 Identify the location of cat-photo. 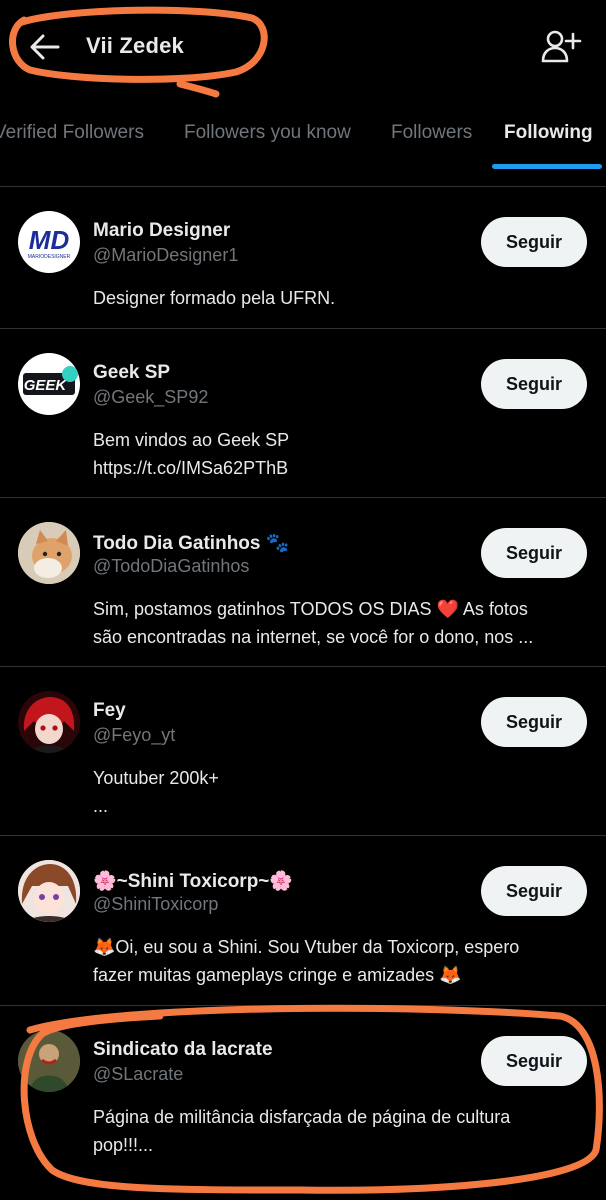
(49, 553).